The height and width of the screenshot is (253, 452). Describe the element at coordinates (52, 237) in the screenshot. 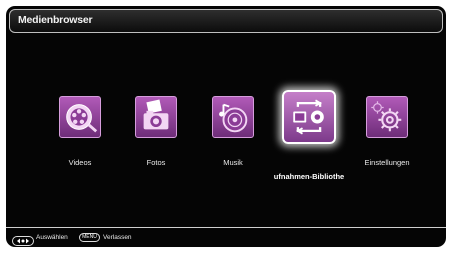

I see `select-hint: Auswählen` at that location.